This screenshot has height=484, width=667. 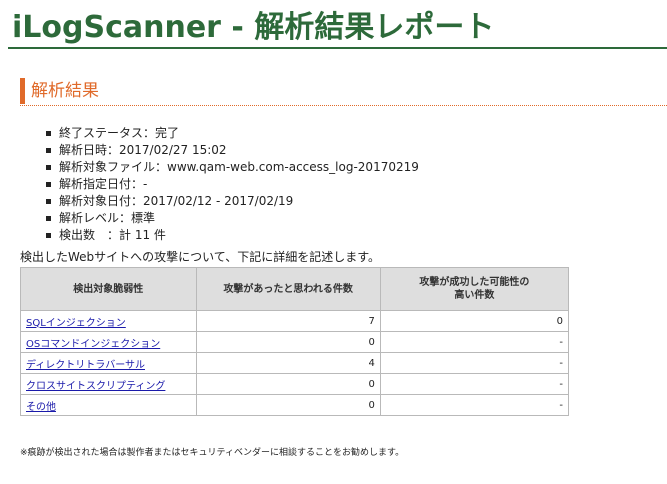 I want to click on header-vulnerability: 検出対象脆弱性, so click(x=108, y=289).